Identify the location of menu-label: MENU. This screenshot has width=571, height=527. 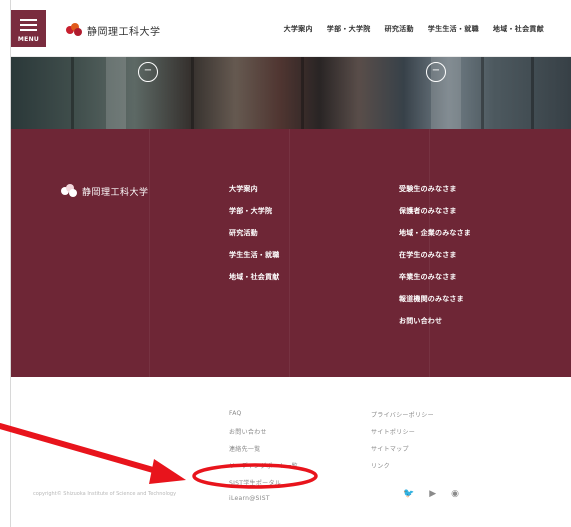
(28, 39).